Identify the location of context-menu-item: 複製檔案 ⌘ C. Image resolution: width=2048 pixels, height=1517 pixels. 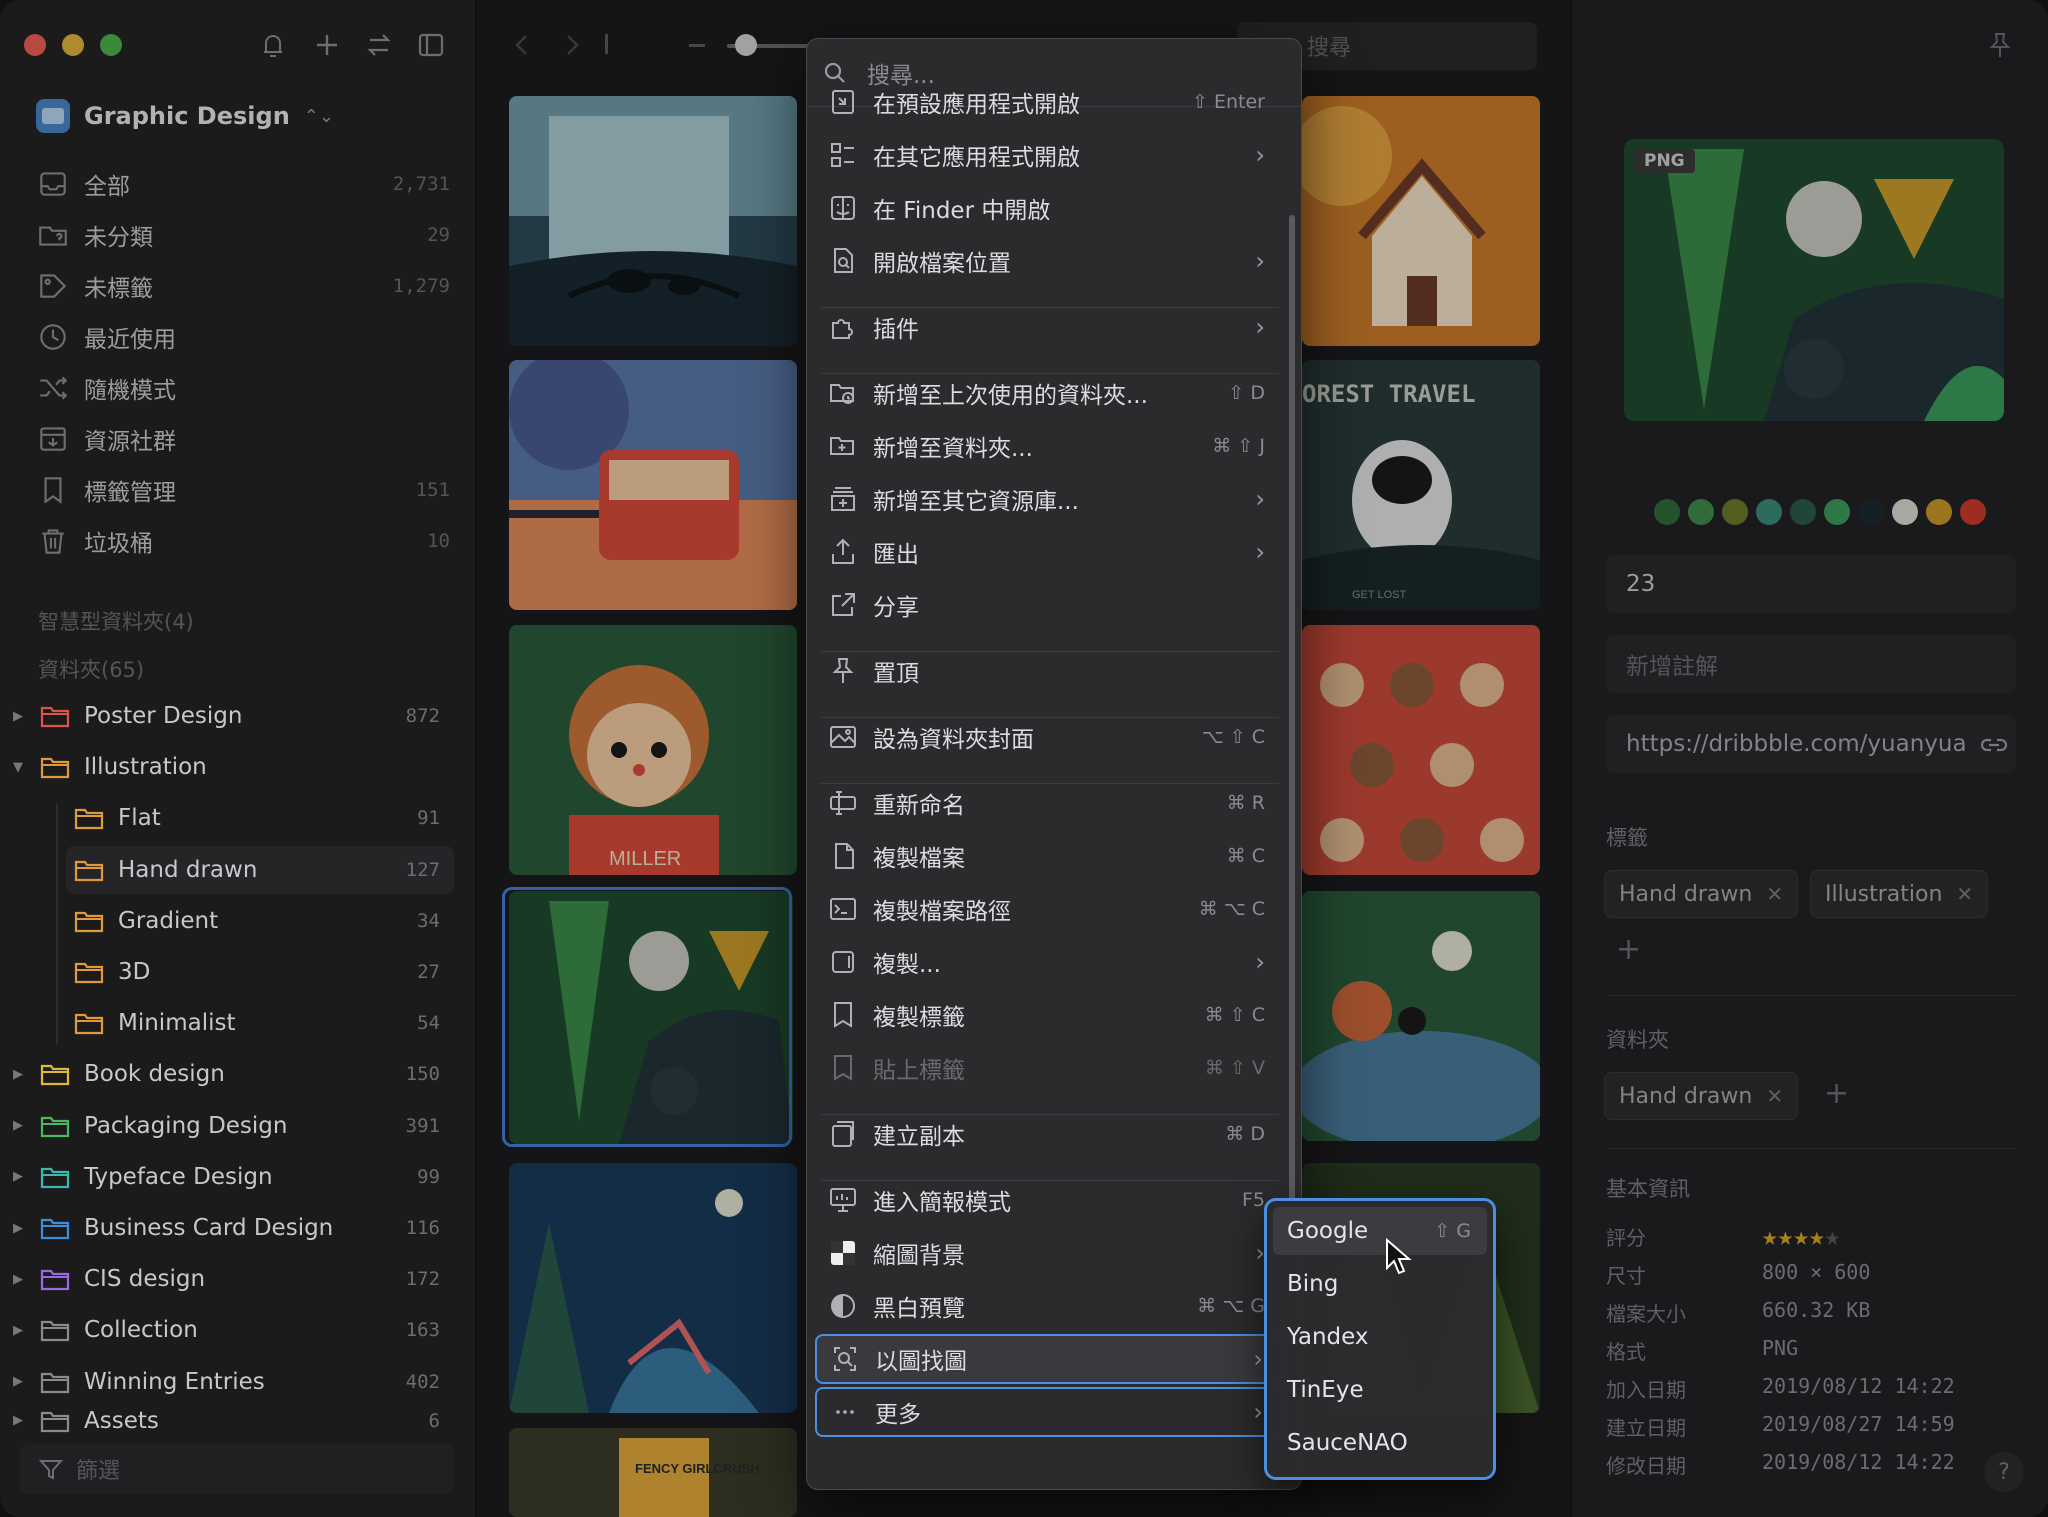
(1049, 856).